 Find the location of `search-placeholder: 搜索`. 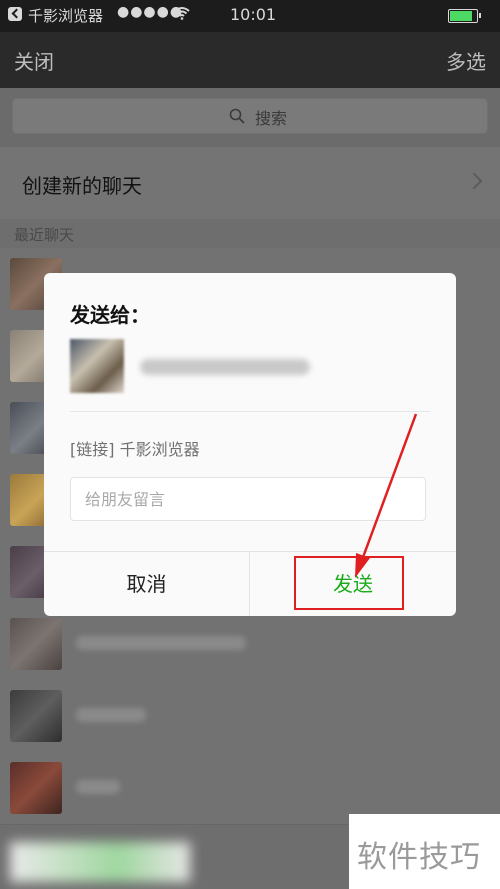

search-placeholder: 搜索 is located at coordinates (271, 118).